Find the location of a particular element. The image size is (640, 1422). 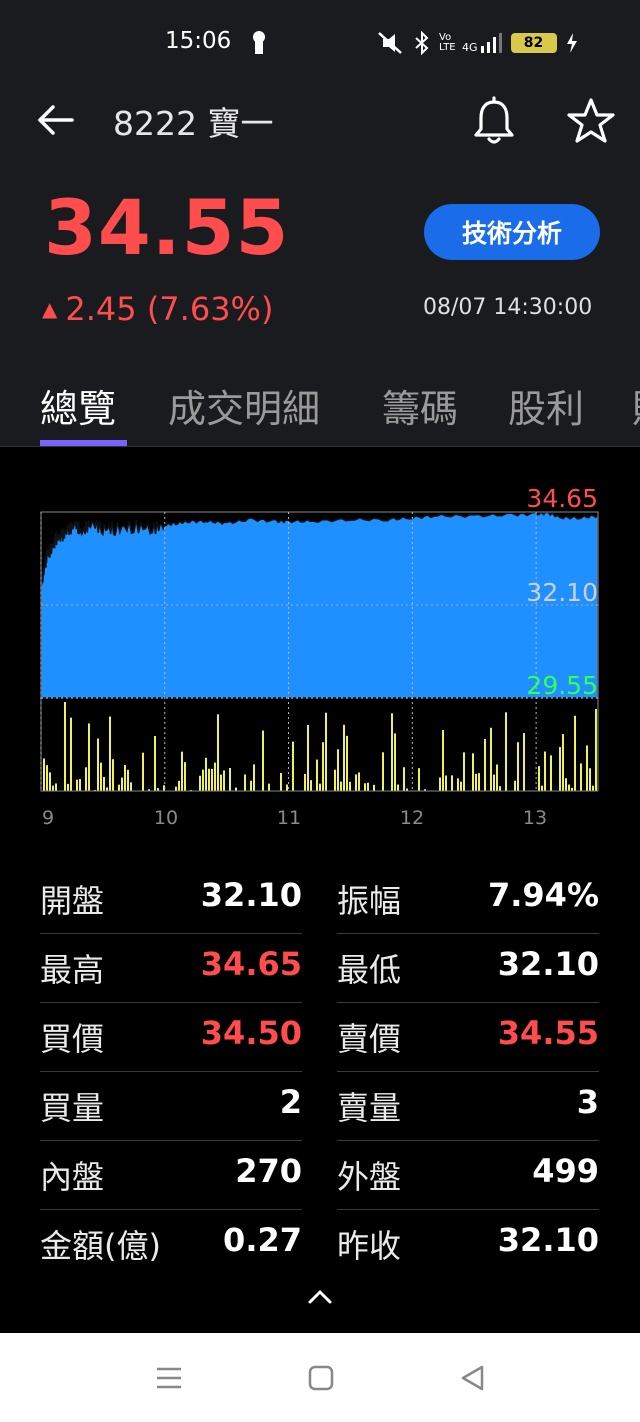

stat-row: 外盤 499 is located at coordinates (468, 1176).